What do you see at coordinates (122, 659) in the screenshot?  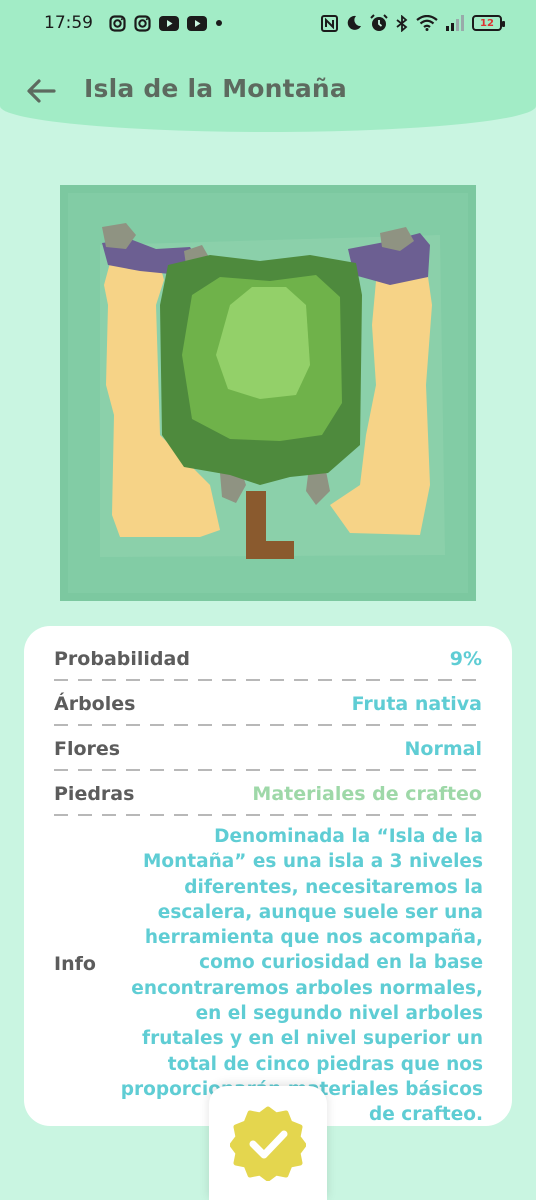 I see `row-label: Probabilidad` at bounding box center [122, 659].